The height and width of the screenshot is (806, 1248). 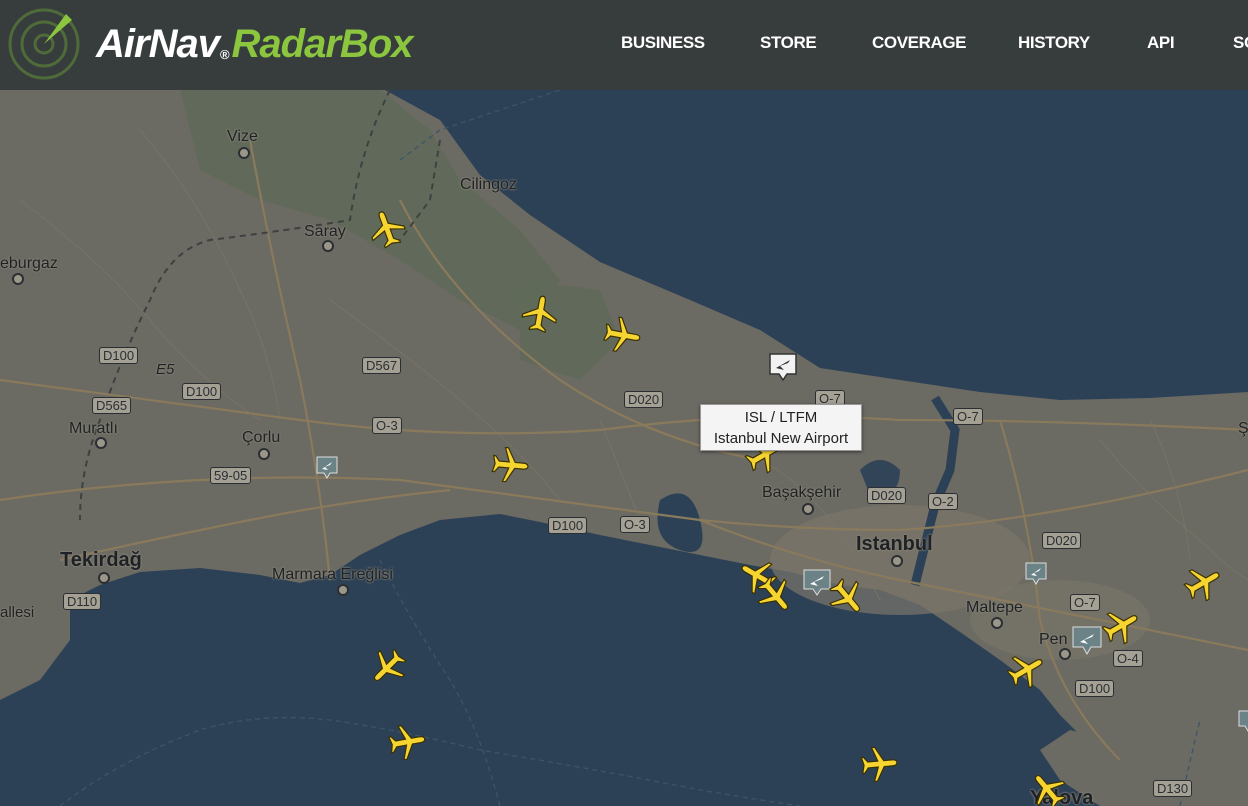 What do you see at coordinates (112, 405) in the screenshot?
I see `road-label: D565` at bounding box center [112, 405].